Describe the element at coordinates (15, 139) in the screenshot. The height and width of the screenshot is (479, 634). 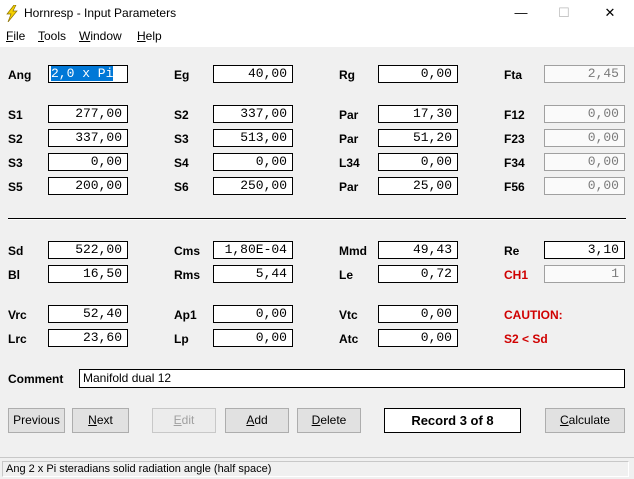
I see `s2-row-label: S2` at that location.